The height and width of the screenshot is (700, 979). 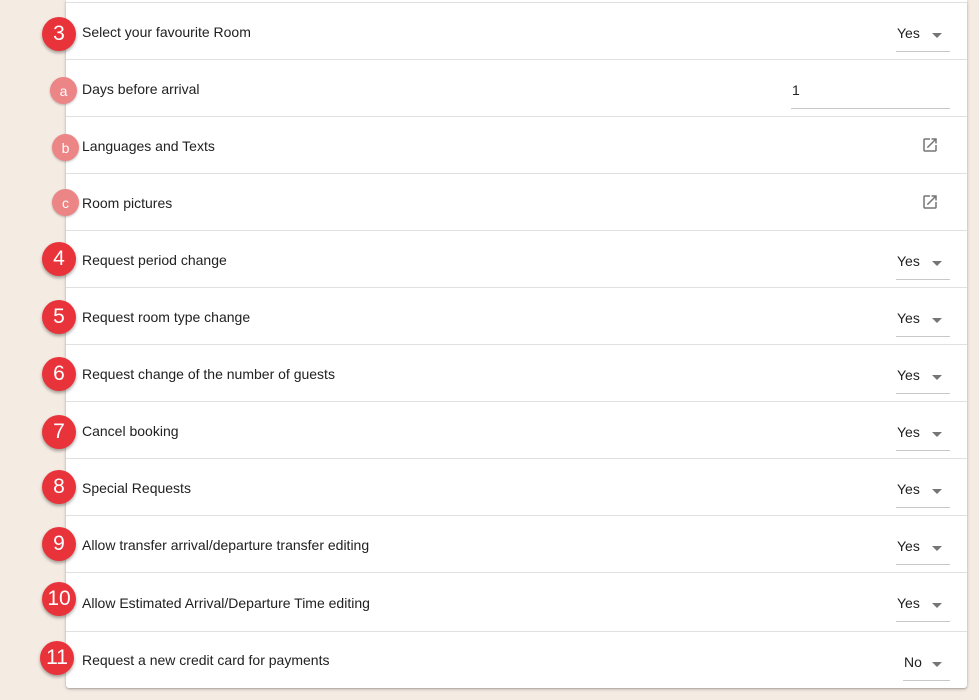 What do you see at coordinates (923, 33) in the screenshot?
I see `favourite-room-select: Yes` at bounding box center [923, 33].